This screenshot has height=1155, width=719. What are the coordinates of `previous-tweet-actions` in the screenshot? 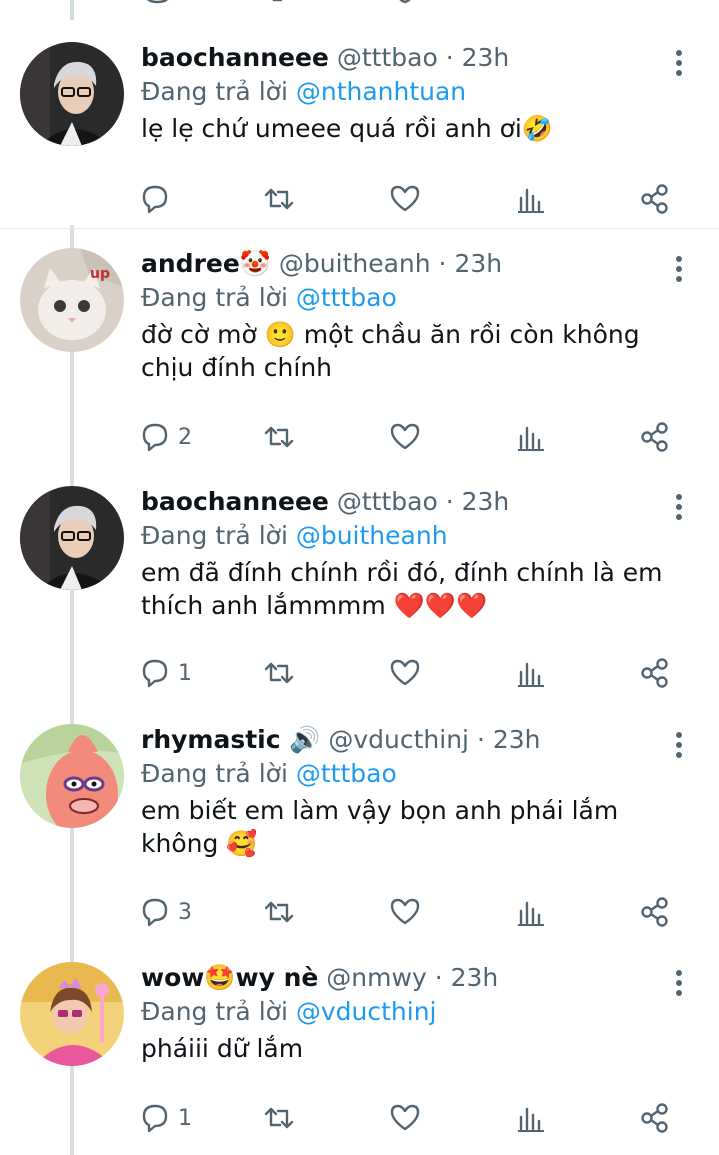 It's located at (359, 4).